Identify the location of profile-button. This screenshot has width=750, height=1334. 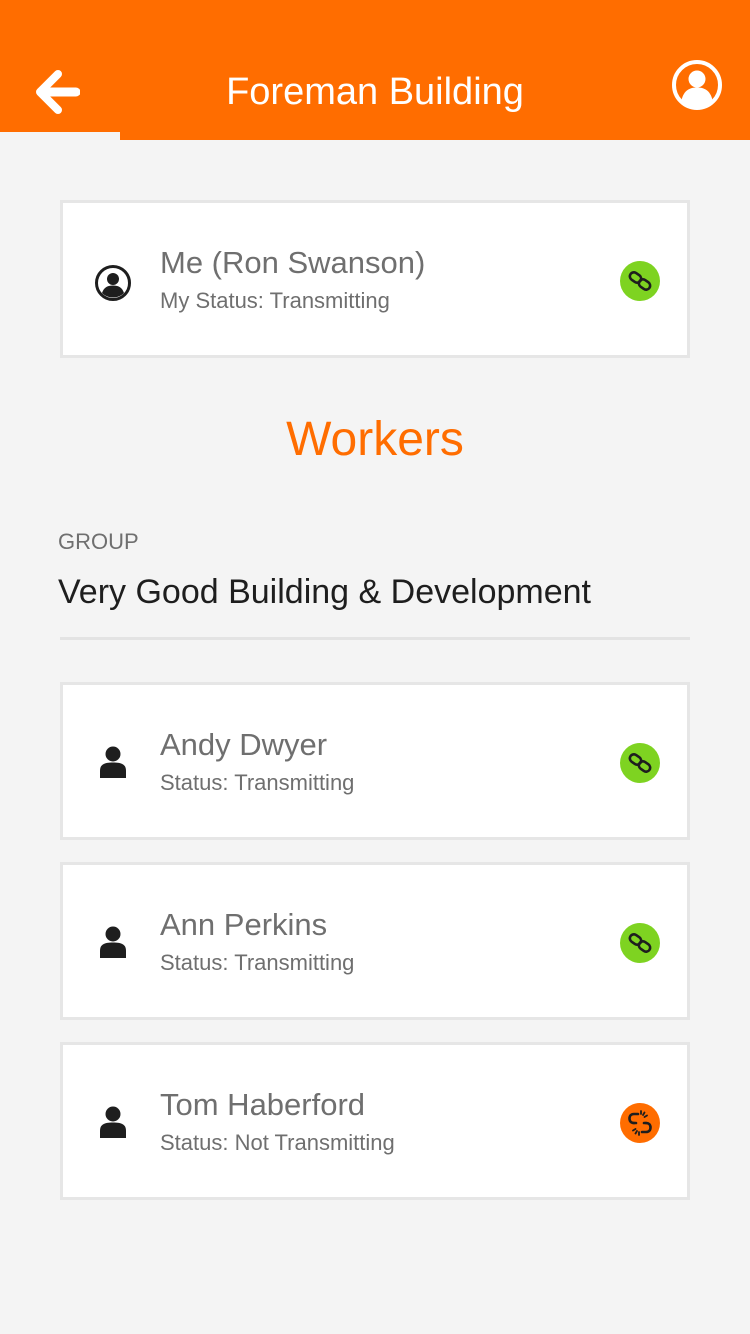
(697, 85).